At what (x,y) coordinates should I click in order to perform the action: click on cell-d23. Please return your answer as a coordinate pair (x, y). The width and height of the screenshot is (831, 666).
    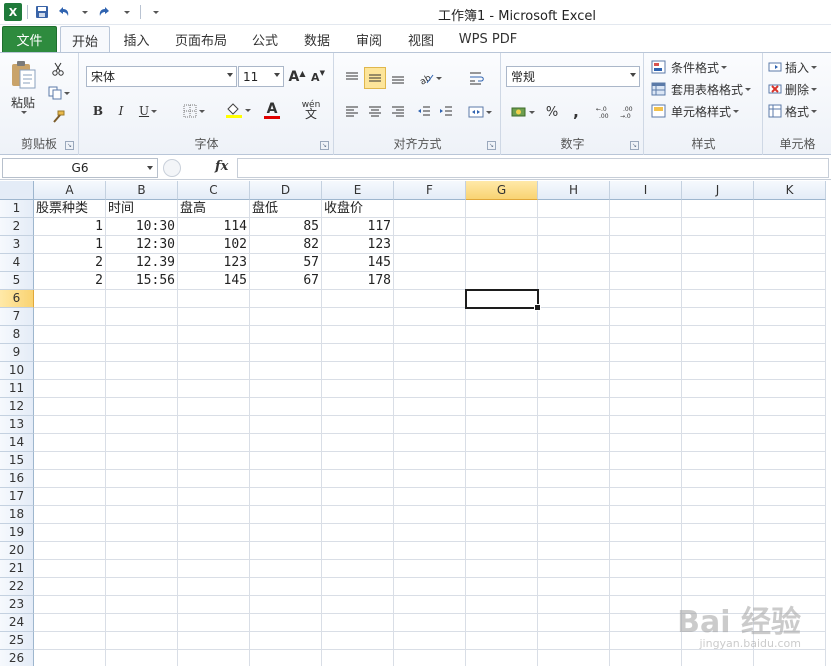
    Looking at the image, I should click on (286, 605).